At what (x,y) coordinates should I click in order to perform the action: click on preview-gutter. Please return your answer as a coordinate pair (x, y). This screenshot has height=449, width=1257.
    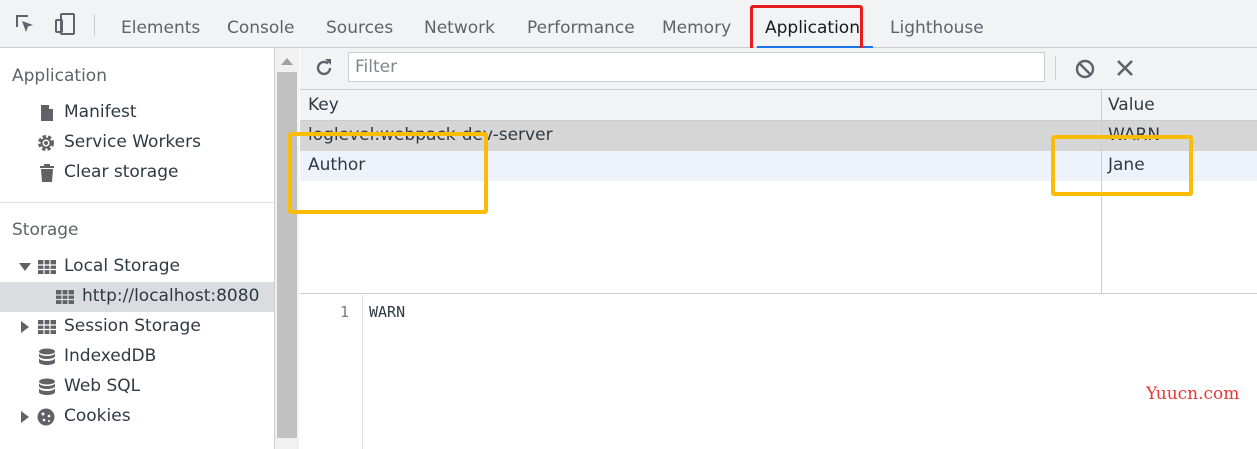
    Looking at the image, I should click on (362, 372).